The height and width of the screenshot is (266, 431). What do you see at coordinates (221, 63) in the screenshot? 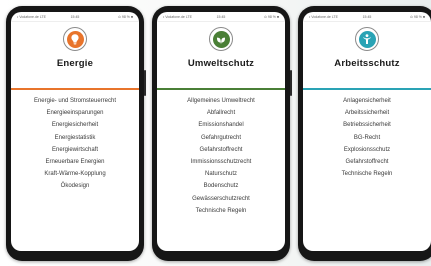
I see `card-title: Umweltschutz` at bounding box center [221, 63].